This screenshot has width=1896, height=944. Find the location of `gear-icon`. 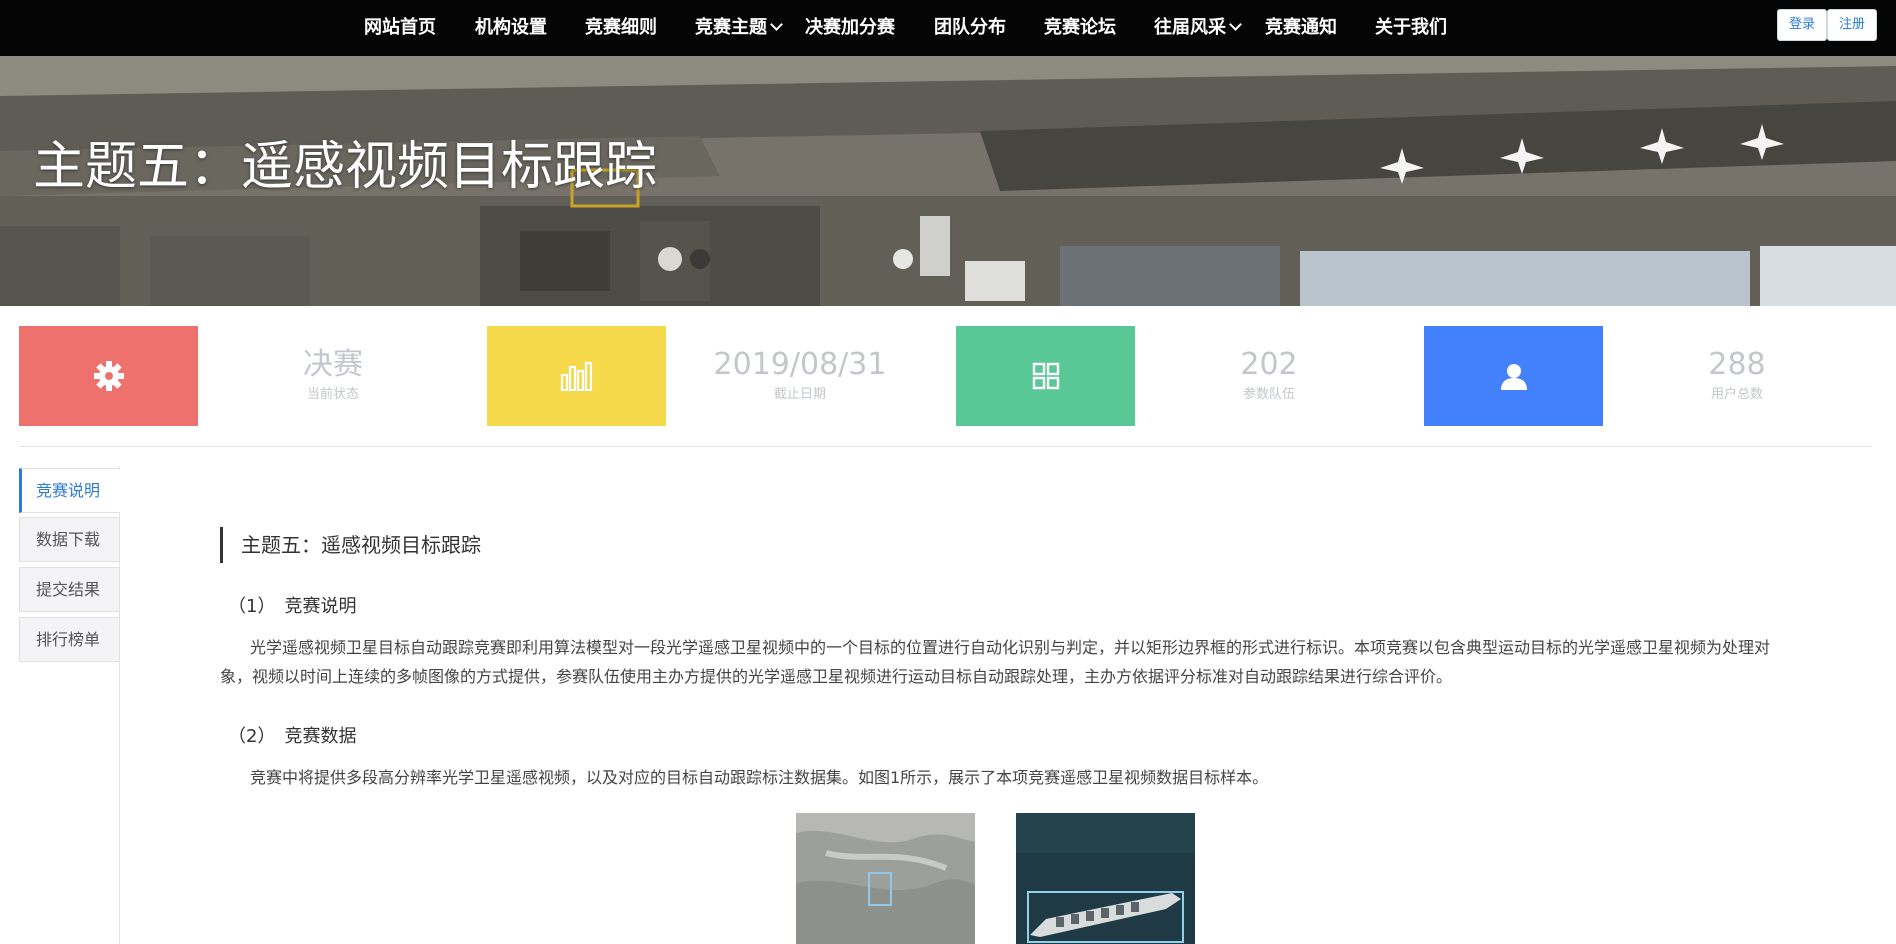

gear-icon is located at coordinates (108, 376).